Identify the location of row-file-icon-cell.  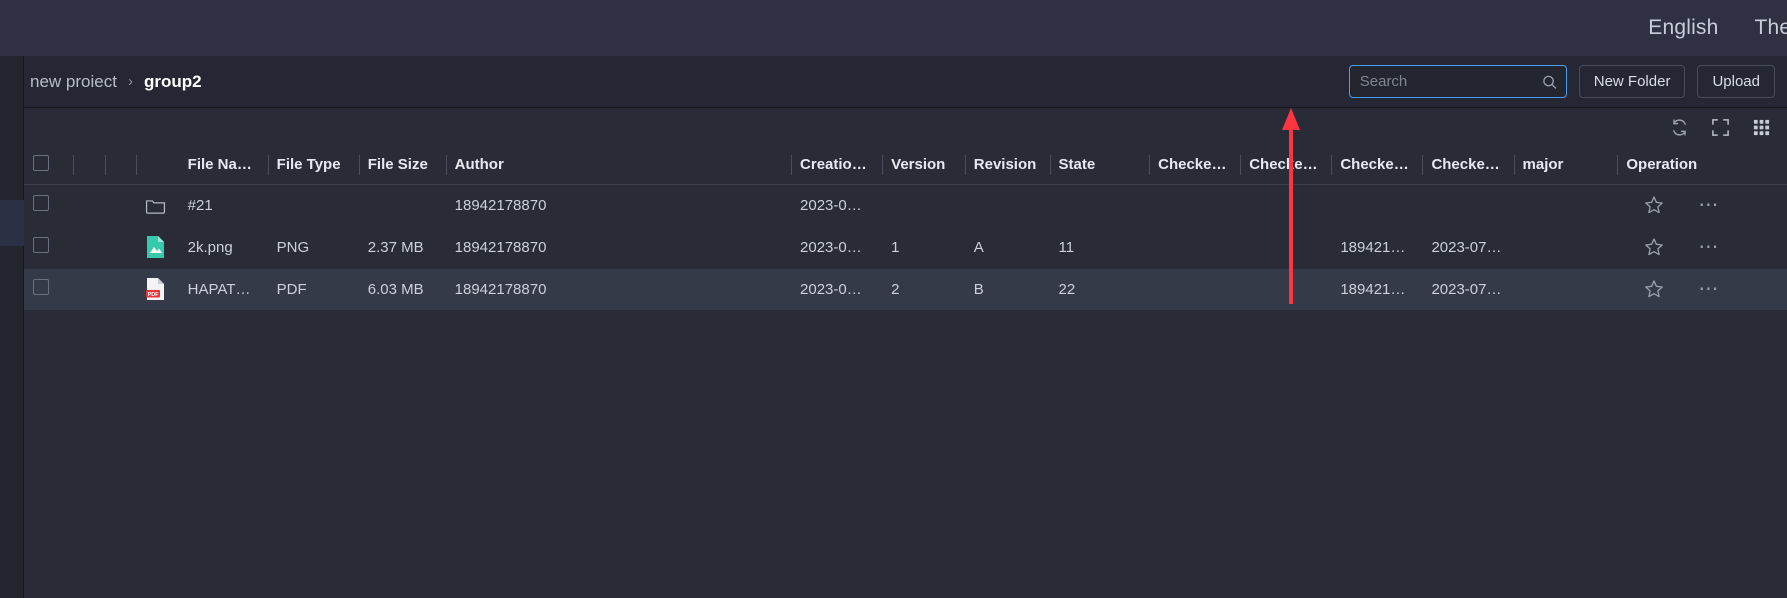
(157, 205).